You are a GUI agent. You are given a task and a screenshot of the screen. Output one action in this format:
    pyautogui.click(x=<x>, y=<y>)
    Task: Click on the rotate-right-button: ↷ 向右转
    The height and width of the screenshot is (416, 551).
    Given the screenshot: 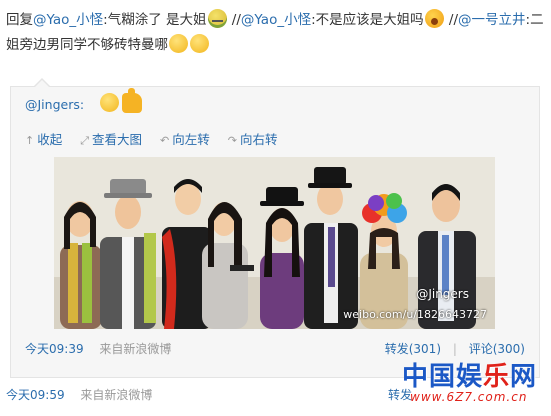 What is the action you would take?
    pyautogui.click(x=253, y=139)
    